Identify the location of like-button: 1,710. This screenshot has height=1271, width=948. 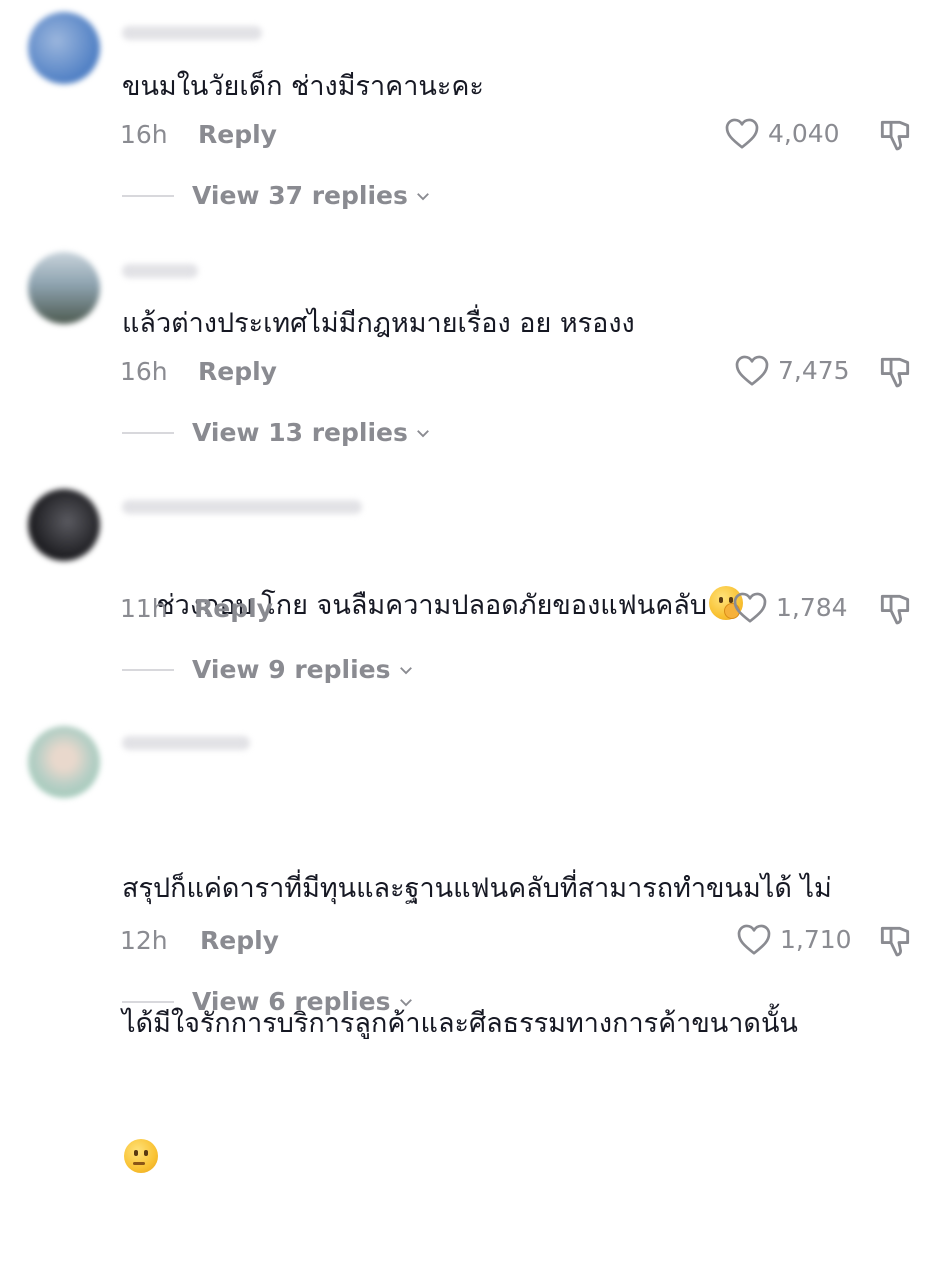
(794, 939).